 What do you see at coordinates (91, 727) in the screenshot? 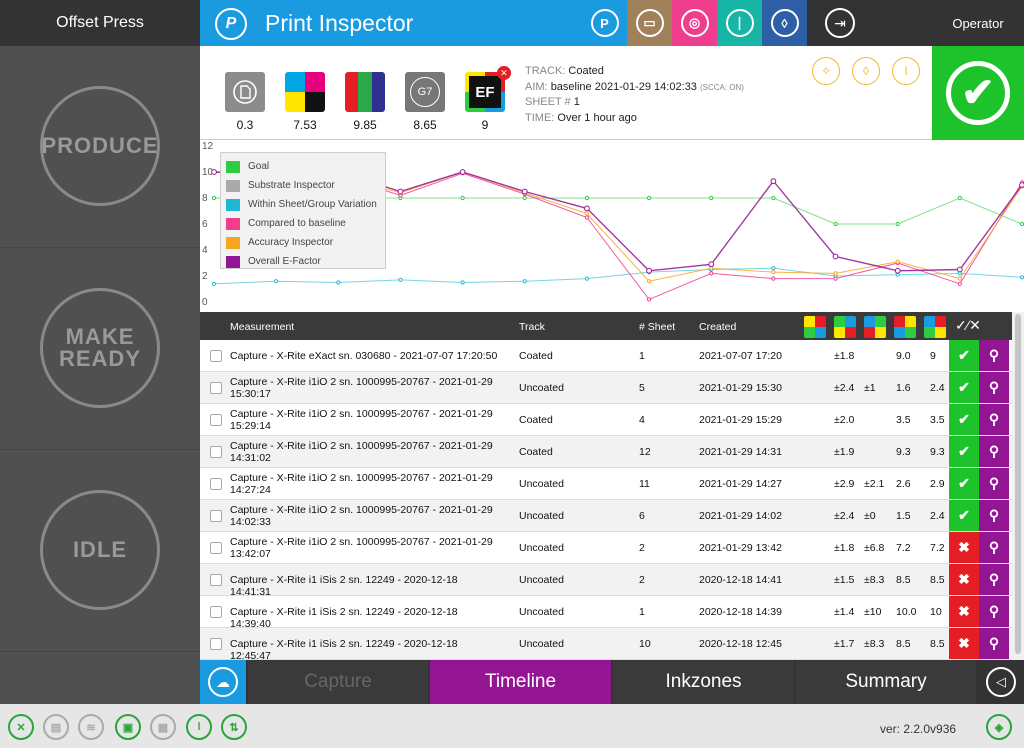
I see `wireless-icon: ≋` at bounding box center [91, 727].